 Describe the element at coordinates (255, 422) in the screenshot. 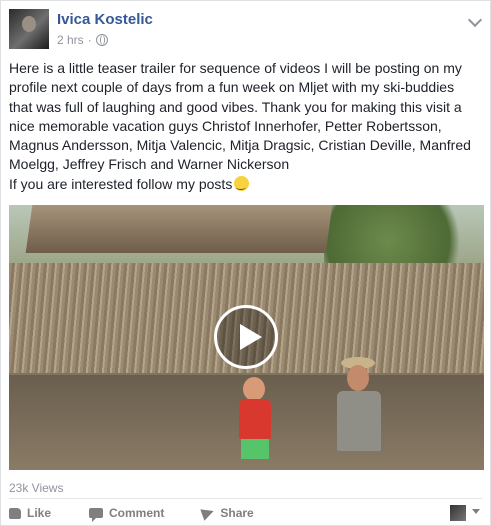

I see `video-person-red-shirt` at that location.